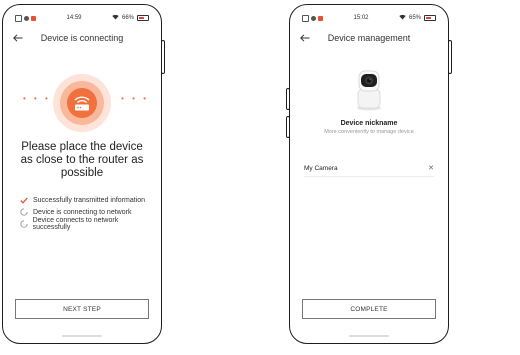 This screenshot has width=520, height=355. I want to click on step-item: Device connects to network successfully, so click(86, 224).